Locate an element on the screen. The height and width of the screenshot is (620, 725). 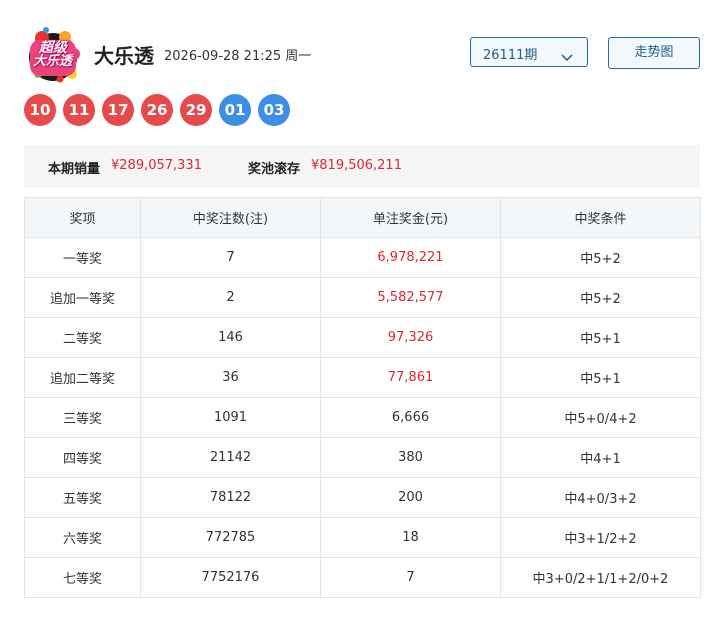
prize-name: 五等奖 is located at coordinates (82, 497).